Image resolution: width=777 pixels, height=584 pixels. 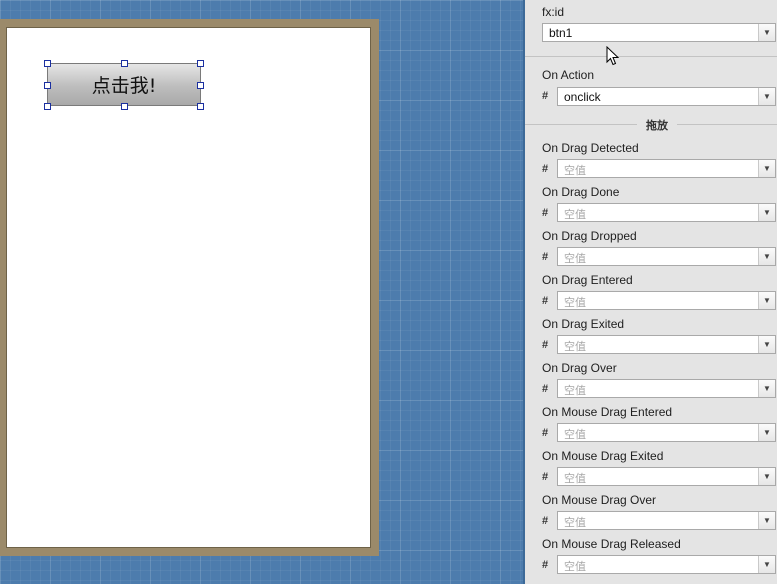 What do you see at coordinates (666, 388) in the screenshot?
I see `on-drag-over-combo: 空值 ▼` at bounding box center [666, 388].